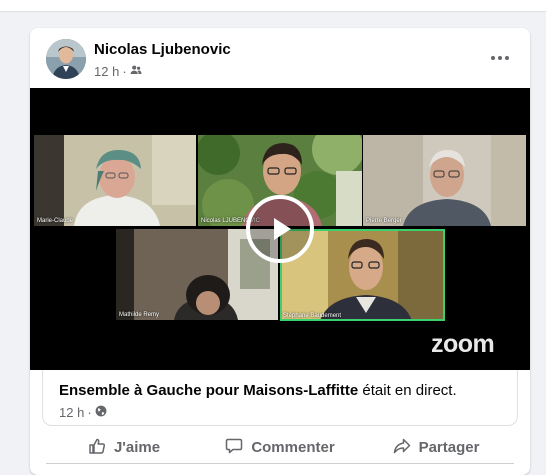 This screenshot has height=475, width=546. I want to click on comment-label: Commenter, so click(293, 447).